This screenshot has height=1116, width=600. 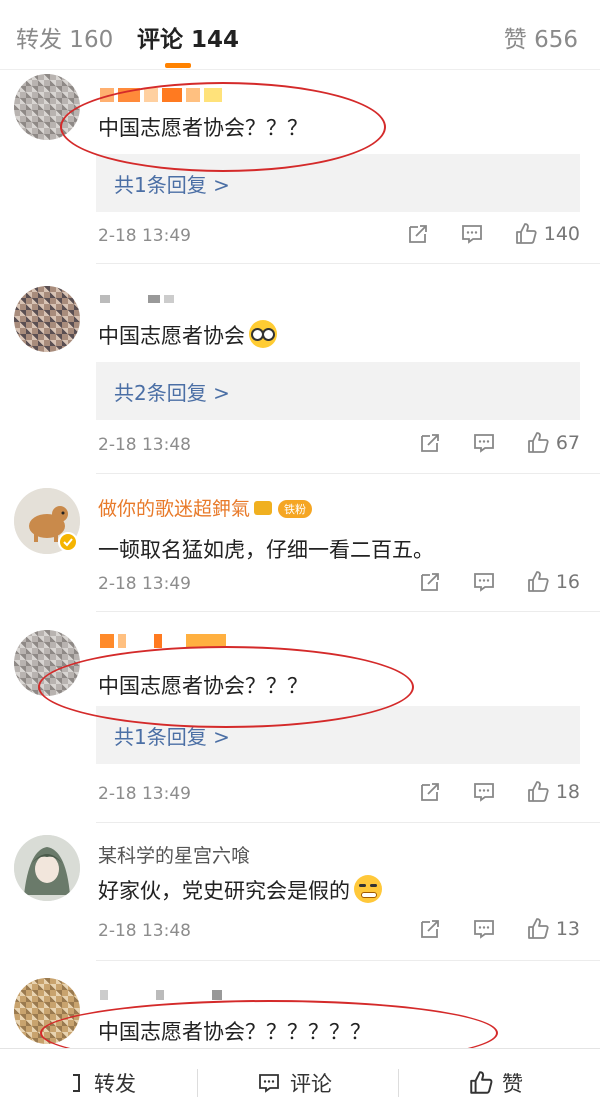 What do you see at coordinates (174, 854) in the screenshot?
I see `username: 某科学的星宫六喰` at bounding box center [174, 854].